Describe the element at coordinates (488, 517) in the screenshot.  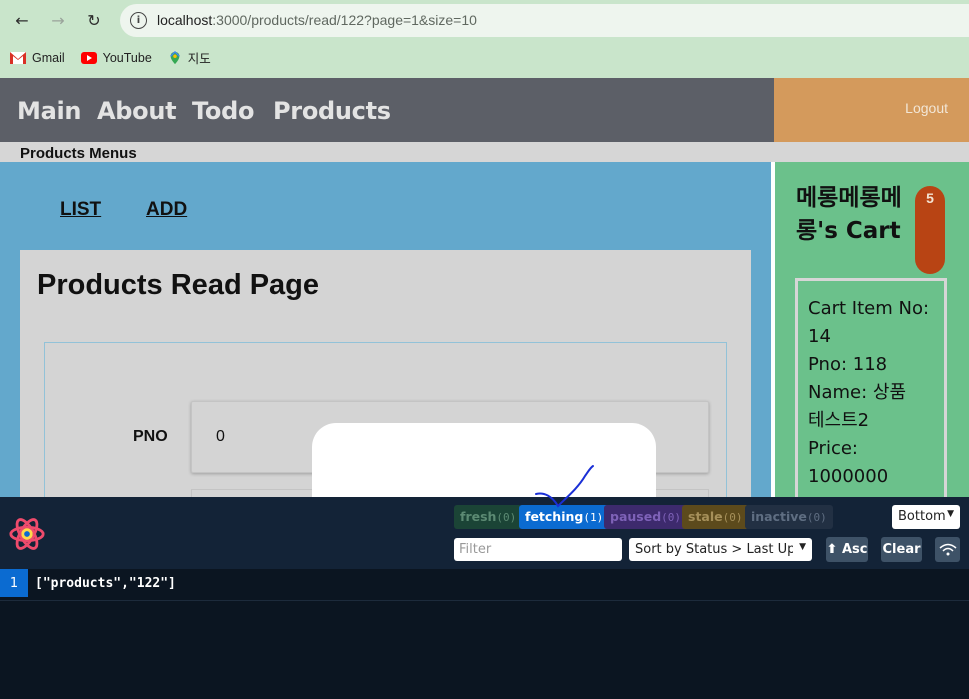
I see `status-fresh-pill: fresh(0)` at that location.